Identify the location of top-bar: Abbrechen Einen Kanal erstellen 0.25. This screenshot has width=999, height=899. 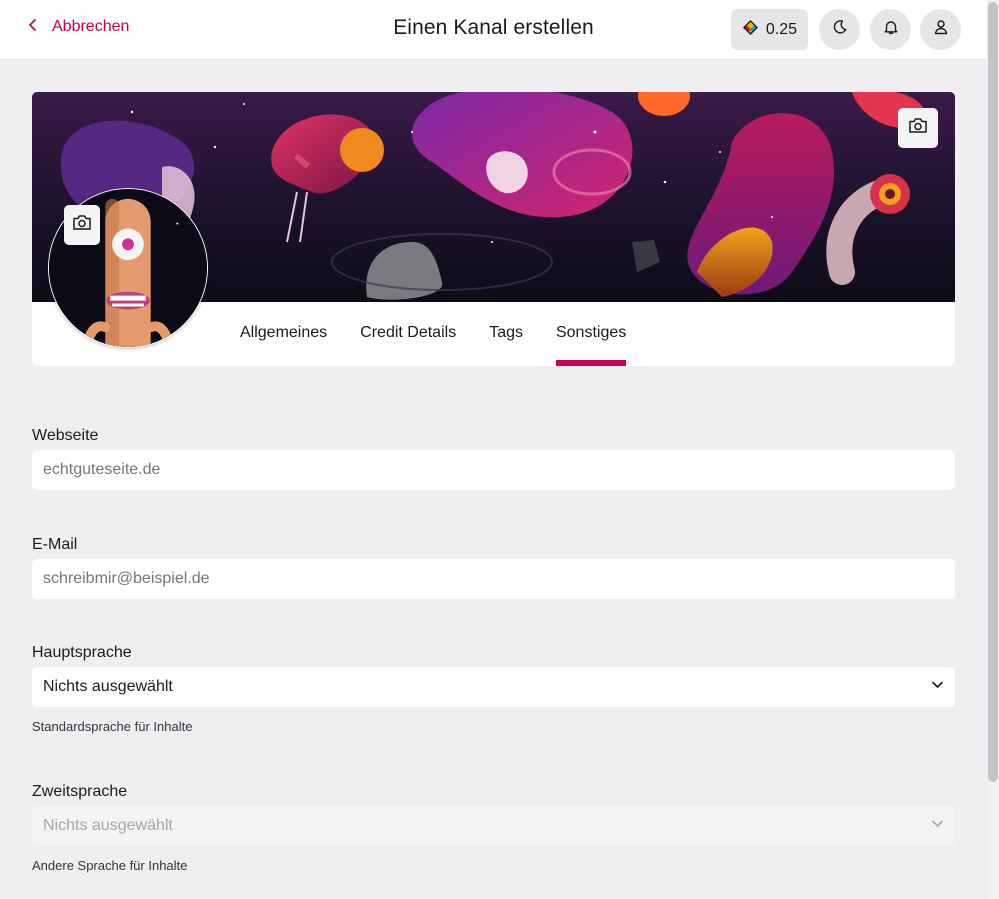
(493, 30).